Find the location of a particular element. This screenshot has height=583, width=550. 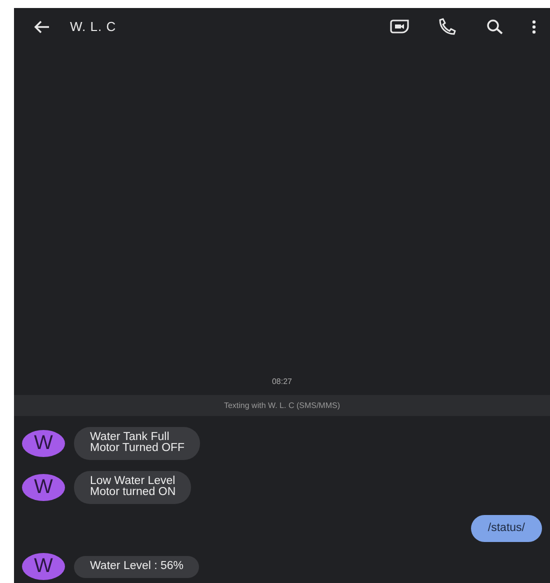

back-arrow-icon is located at coordinates (42, 27).